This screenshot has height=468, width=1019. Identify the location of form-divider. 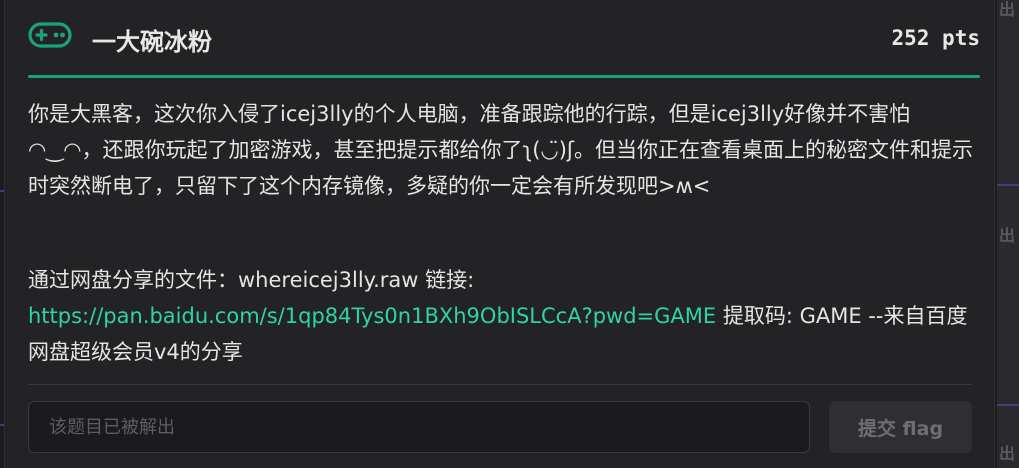
(500, 384).